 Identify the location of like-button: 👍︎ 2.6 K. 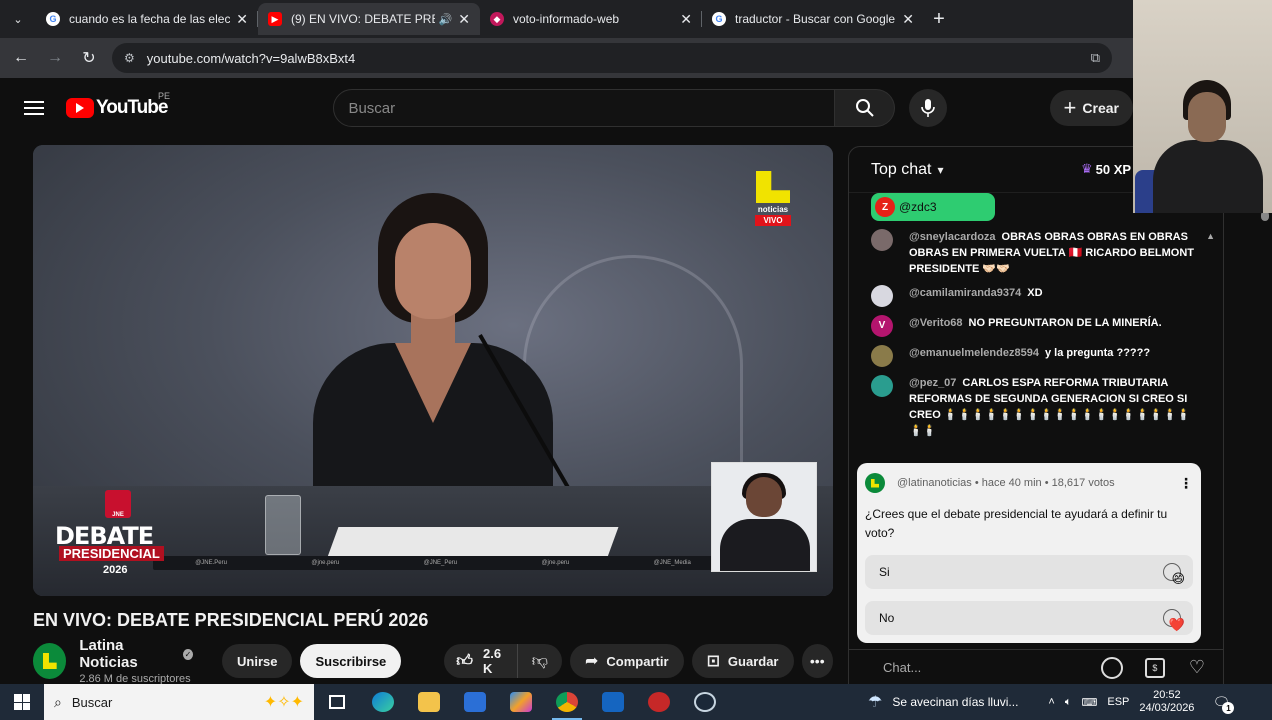
(481, 661).